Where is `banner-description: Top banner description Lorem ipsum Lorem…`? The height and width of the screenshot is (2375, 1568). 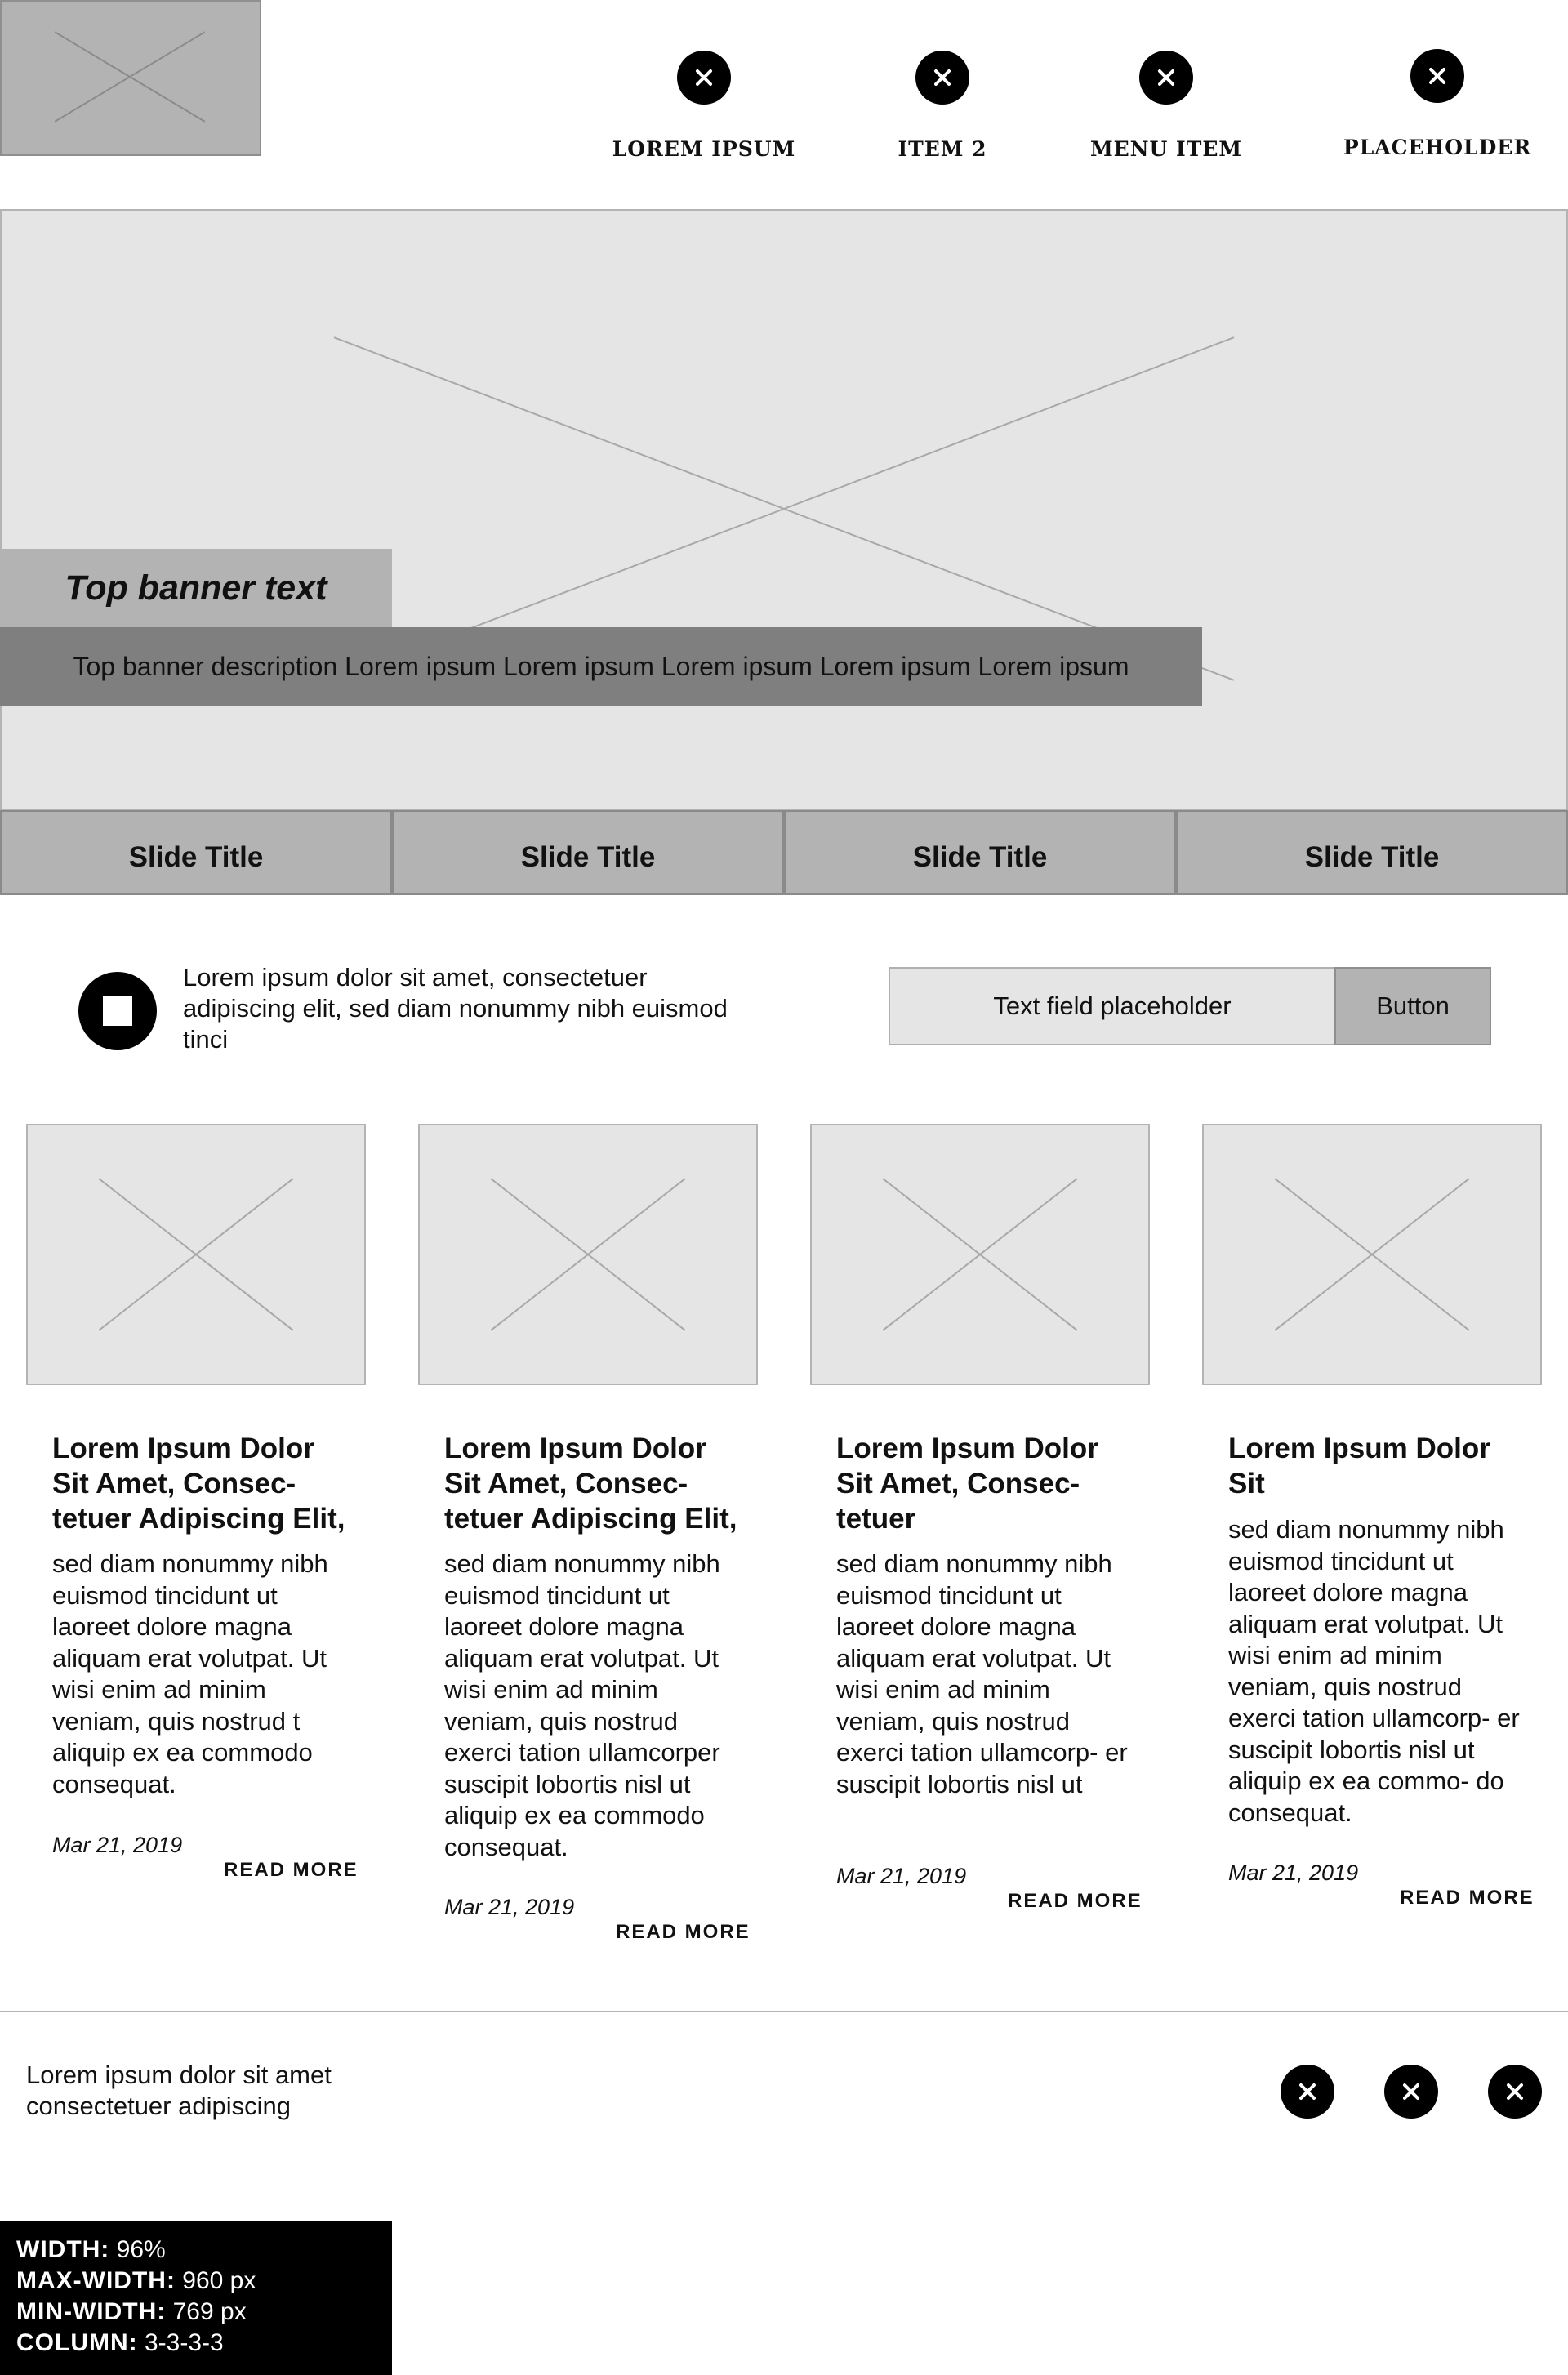 banner-description: Top banner description Lorem ipsum Lorem… is located at coordinates (601, 666).